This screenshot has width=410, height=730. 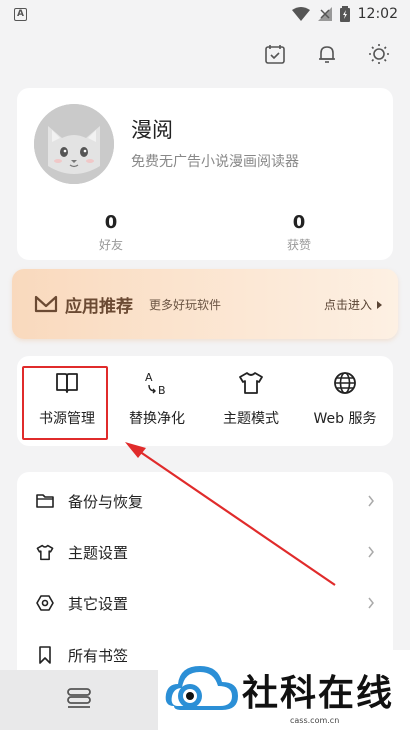 I want to click on settings-icon, so click(x=45, y=603).